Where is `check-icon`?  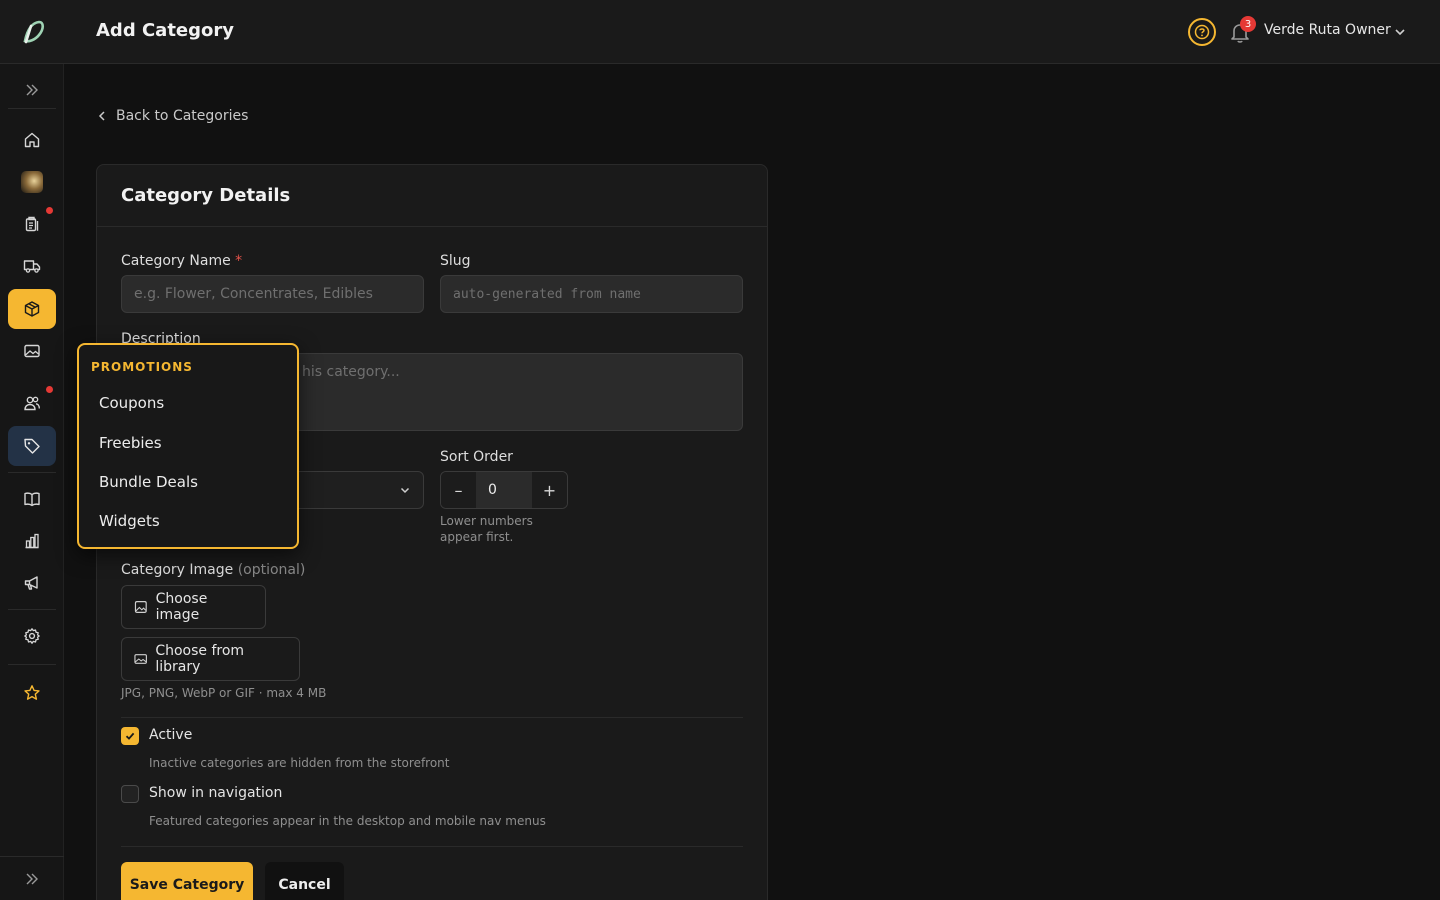
check-icon is located at coordinates (130, 736).